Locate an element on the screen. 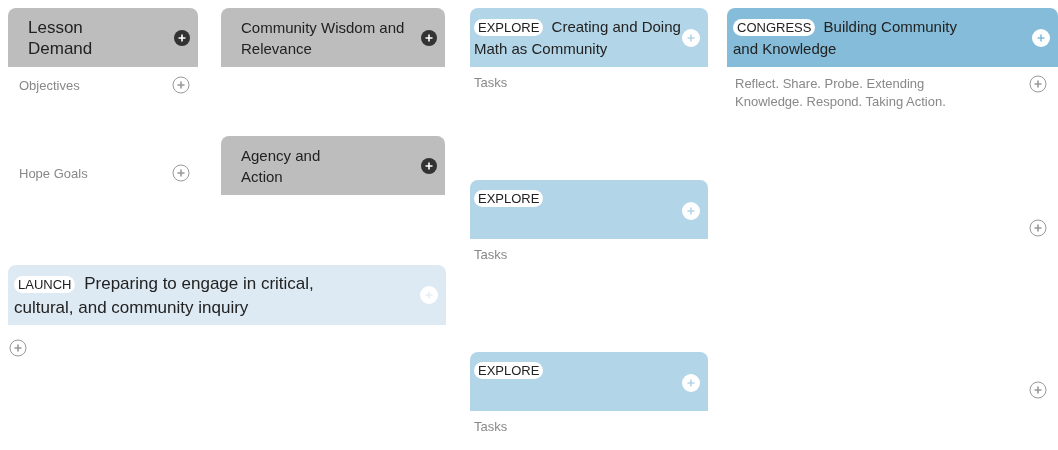 This screenshot has width=1058, height=450. section-title: Agency and Action is located at coordinates (281, 166).